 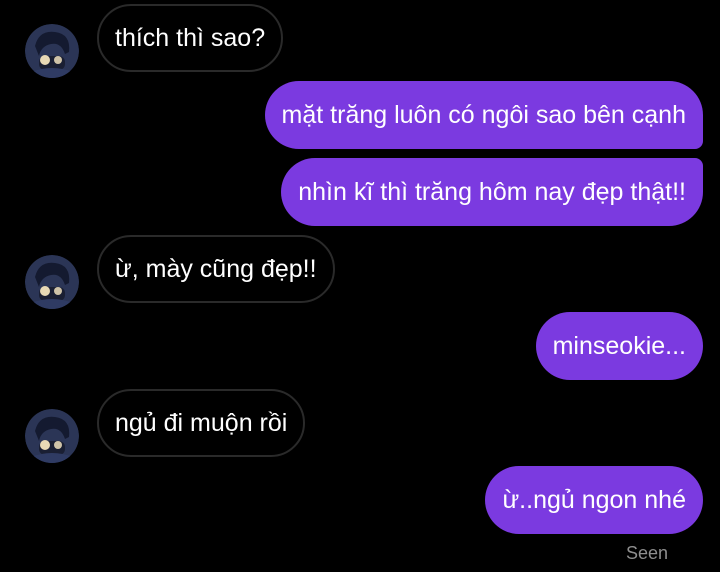 I want to click on sent-message: mặt trăng luôn có ngôi sao bên cạnh, so click(x=483, y=115).